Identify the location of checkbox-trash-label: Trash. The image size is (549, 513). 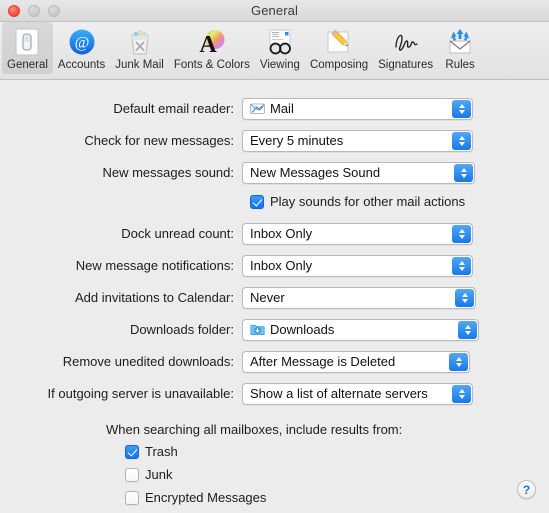
(161, 451).